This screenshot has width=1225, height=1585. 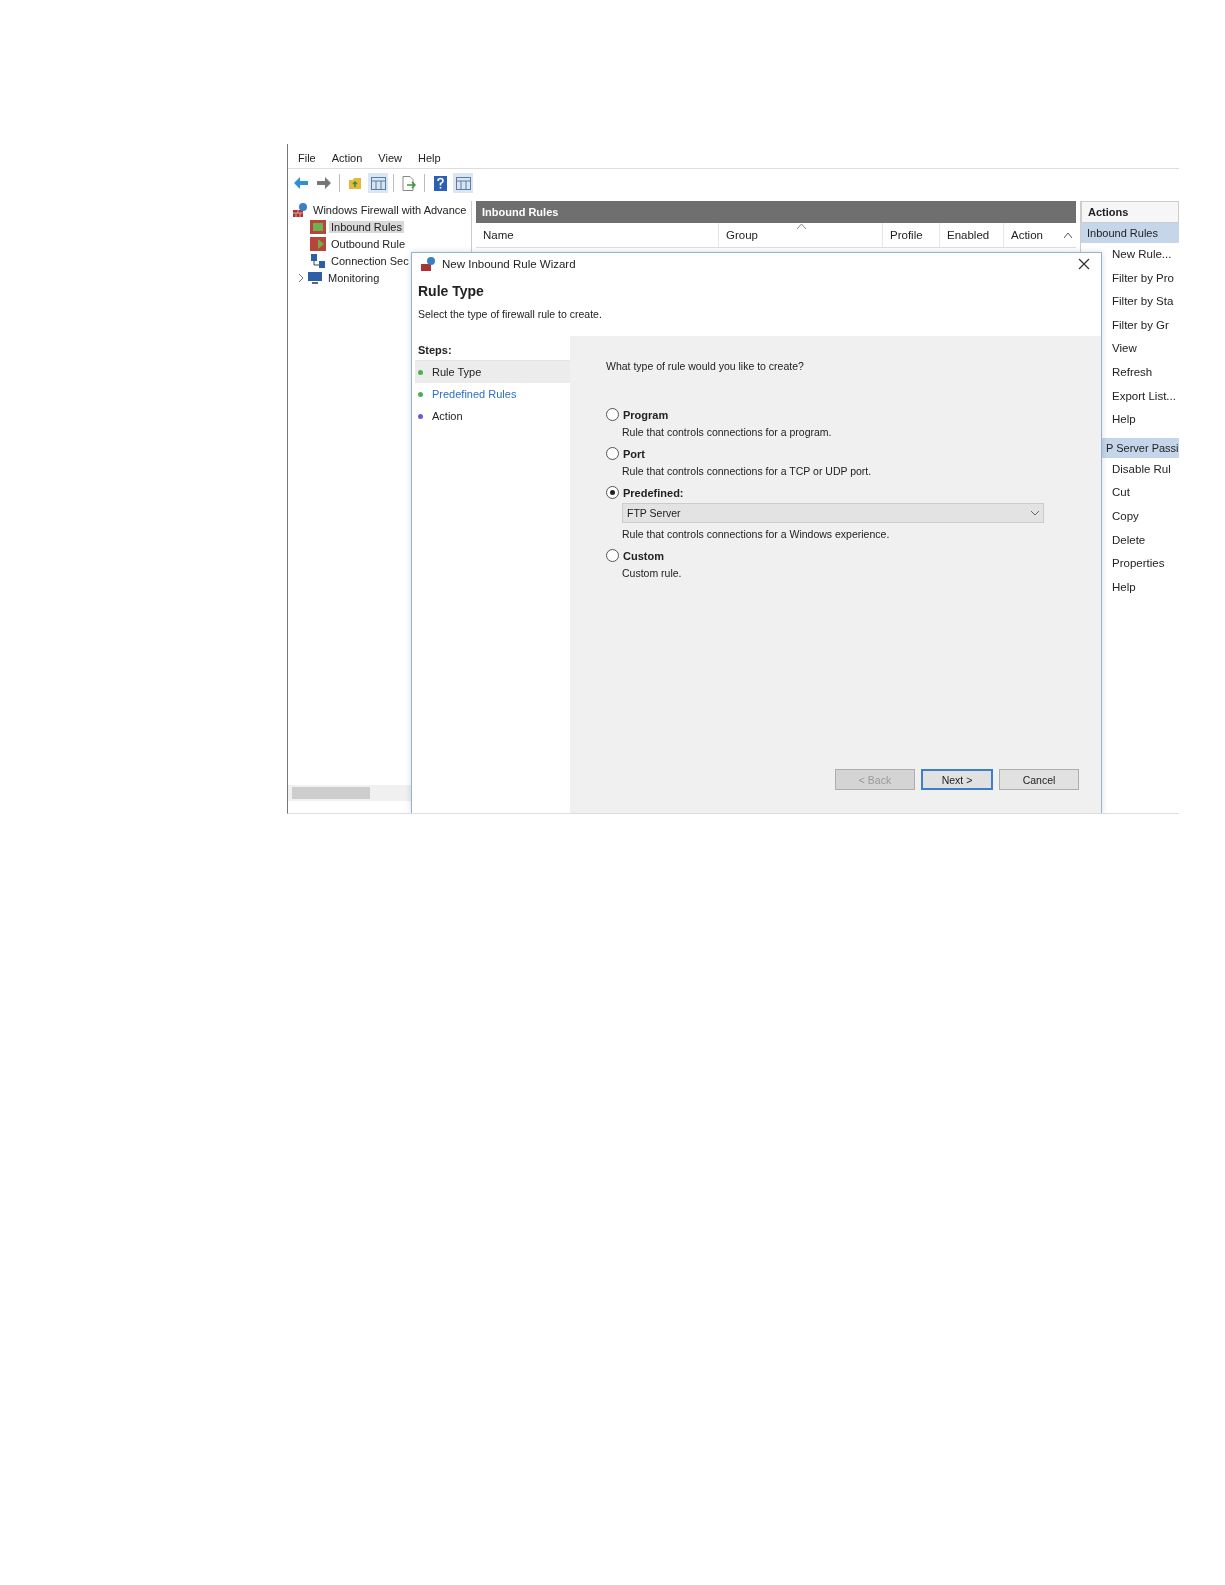 What do you see at coordinates (301, 183) in the screenshot?
I see `back-arrow-icon` at bounding box center [301, 183].